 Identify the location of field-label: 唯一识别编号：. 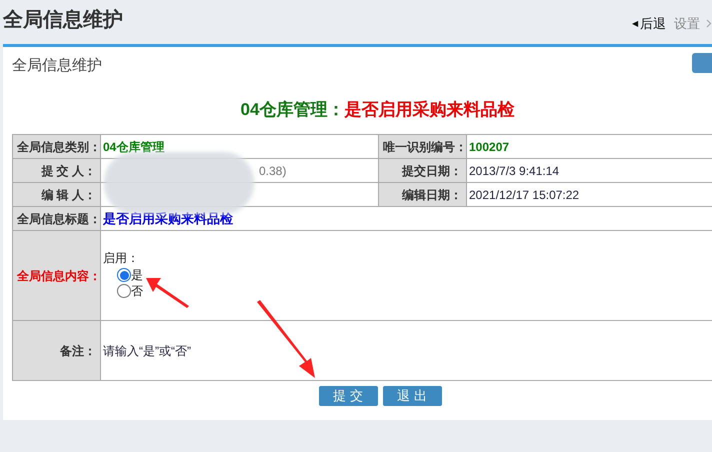
(422, 146).